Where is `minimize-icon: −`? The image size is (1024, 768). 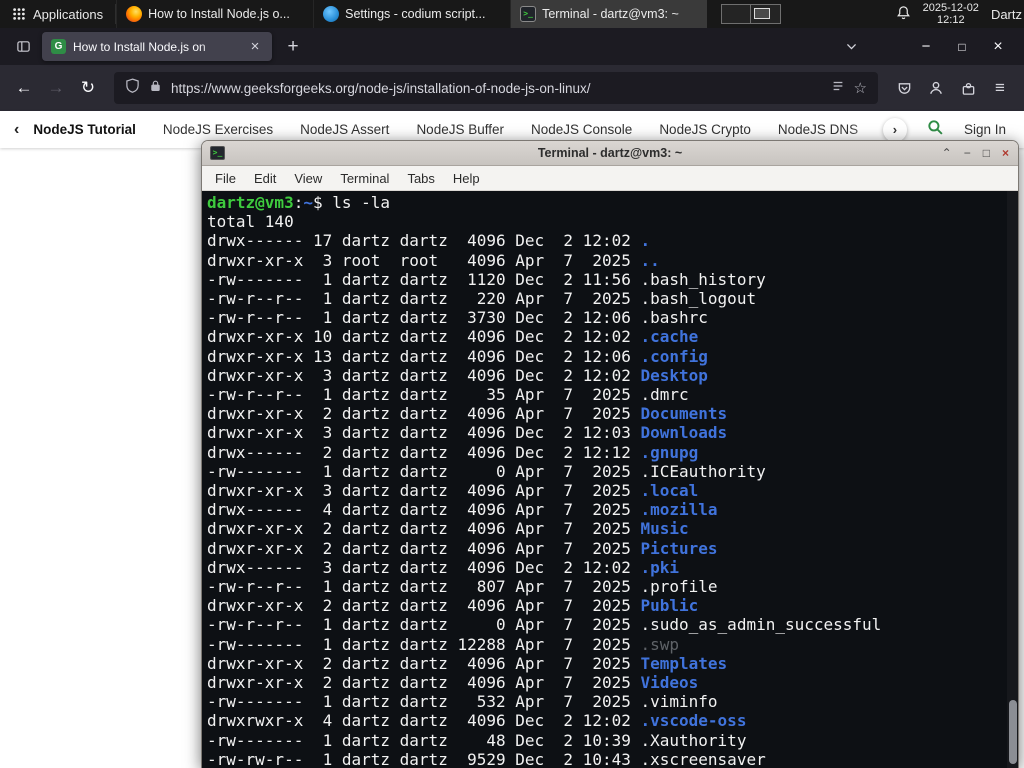
minimize-icon: − is located at coordinates (926, 46).